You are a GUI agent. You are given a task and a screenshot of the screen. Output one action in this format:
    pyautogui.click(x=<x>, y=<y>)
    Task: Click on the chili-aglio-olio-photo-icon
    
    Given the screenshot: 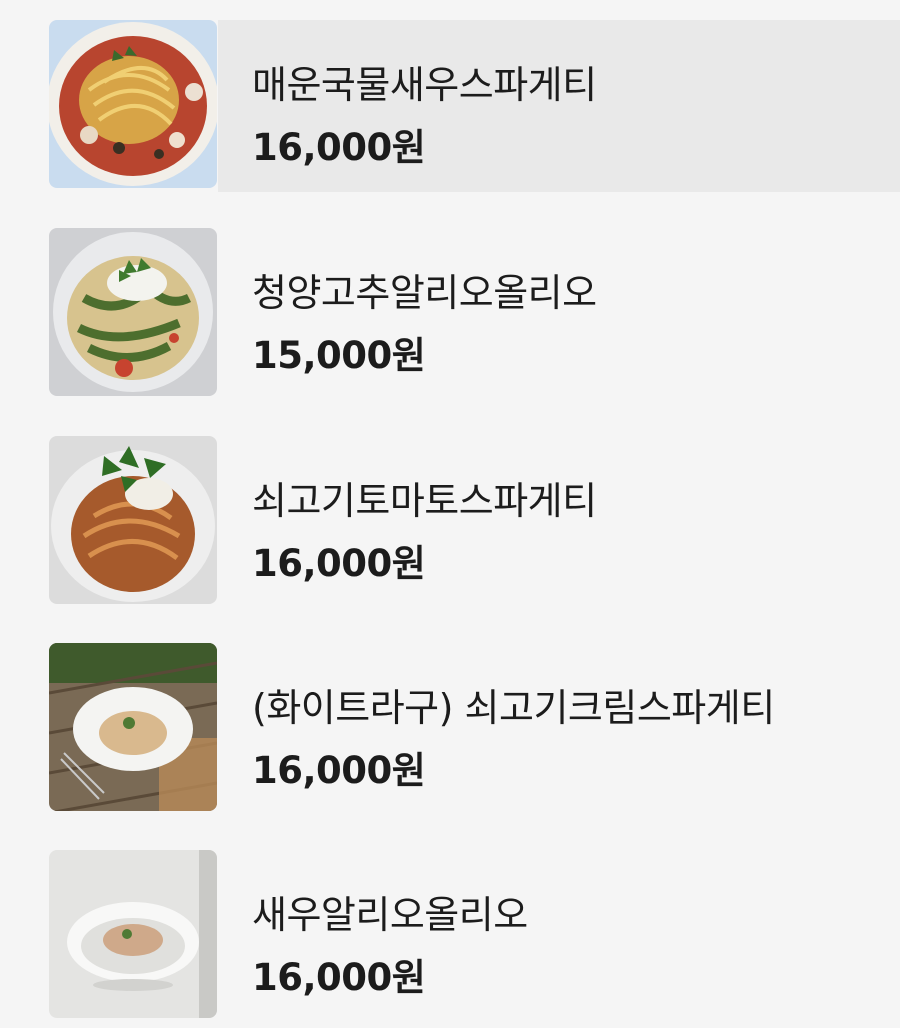 What is the action you would take?
    pyautogui.click(x=133, y=312)
    